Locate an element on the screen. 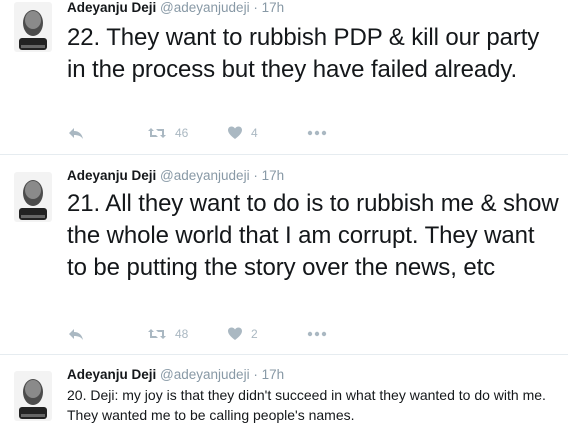 Image resolution: width=568 pixels, height=437 pixels. like-count: 4 is located at coordinates (254, 133).